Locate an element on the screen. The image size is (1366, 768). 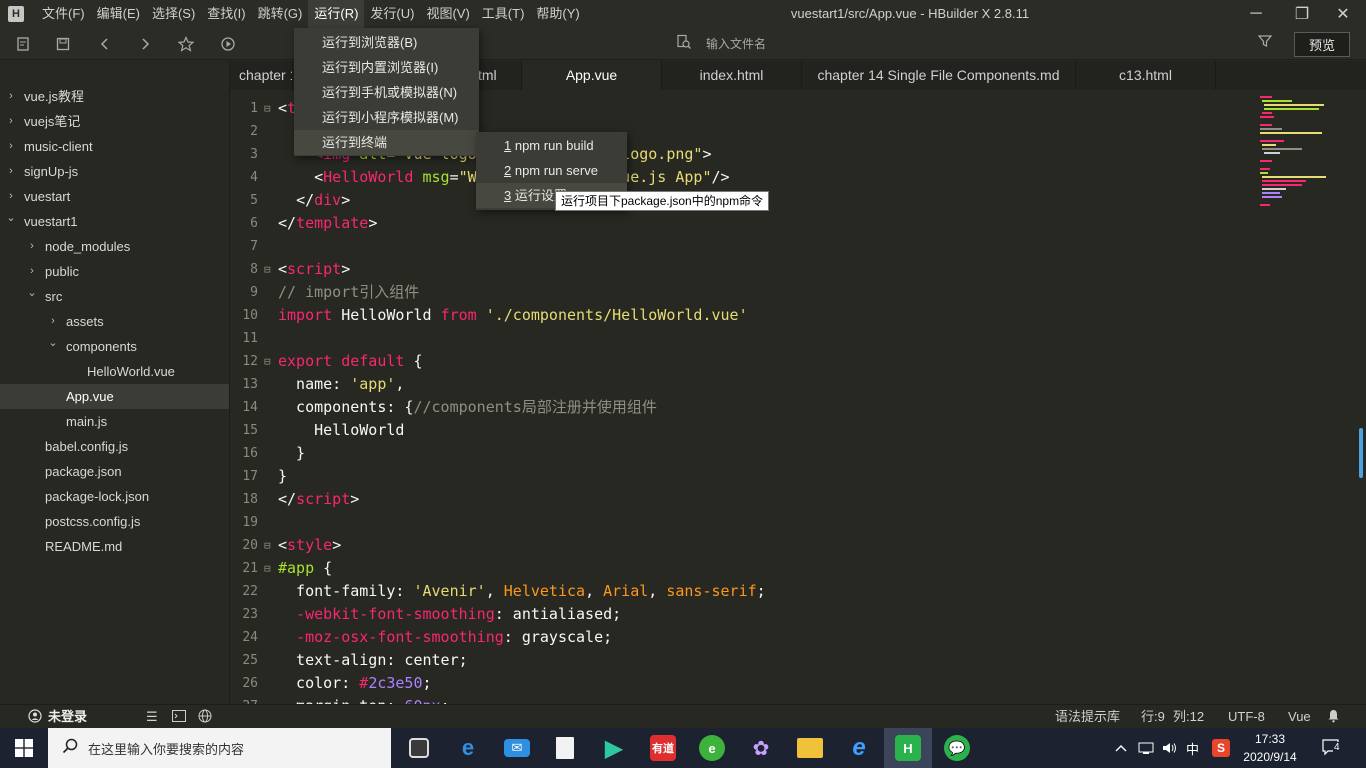
scrollbar-thumb is located at coordinates (1361, 453).